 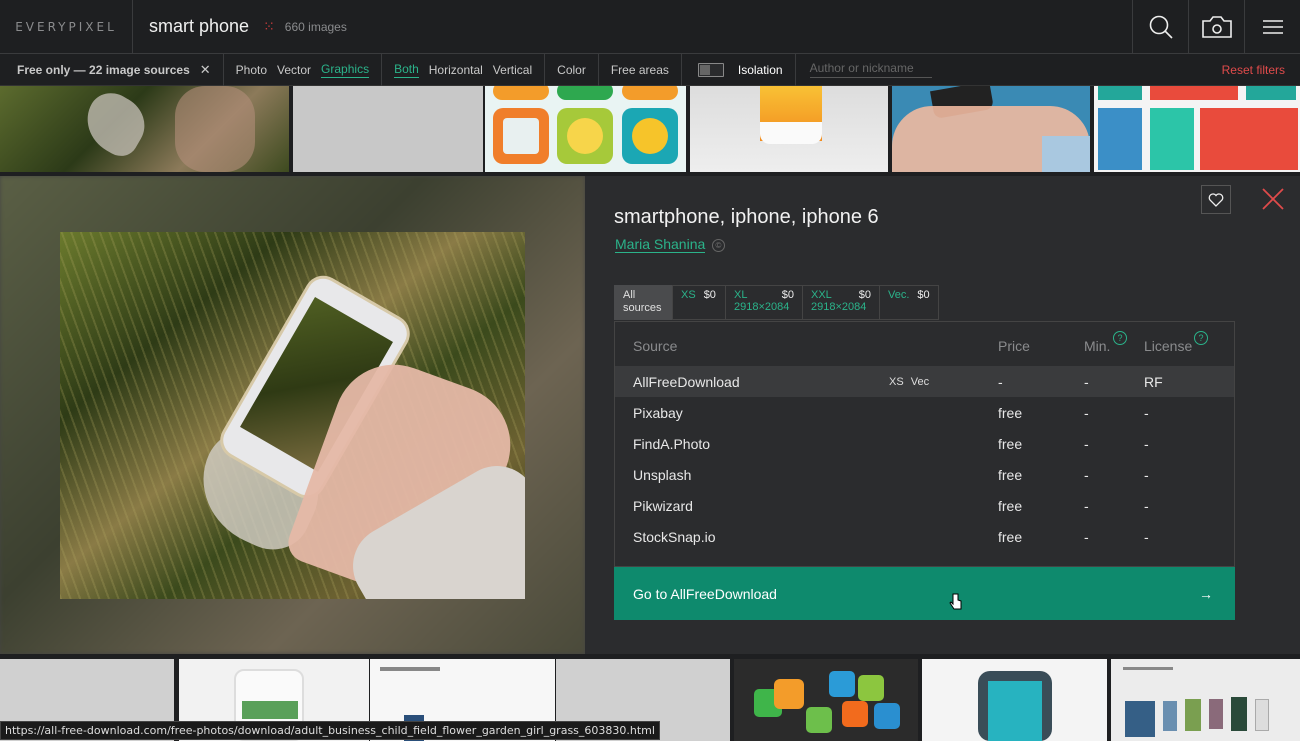 I want to click on row-tags: XS Vec, so click(x=909, y=381).